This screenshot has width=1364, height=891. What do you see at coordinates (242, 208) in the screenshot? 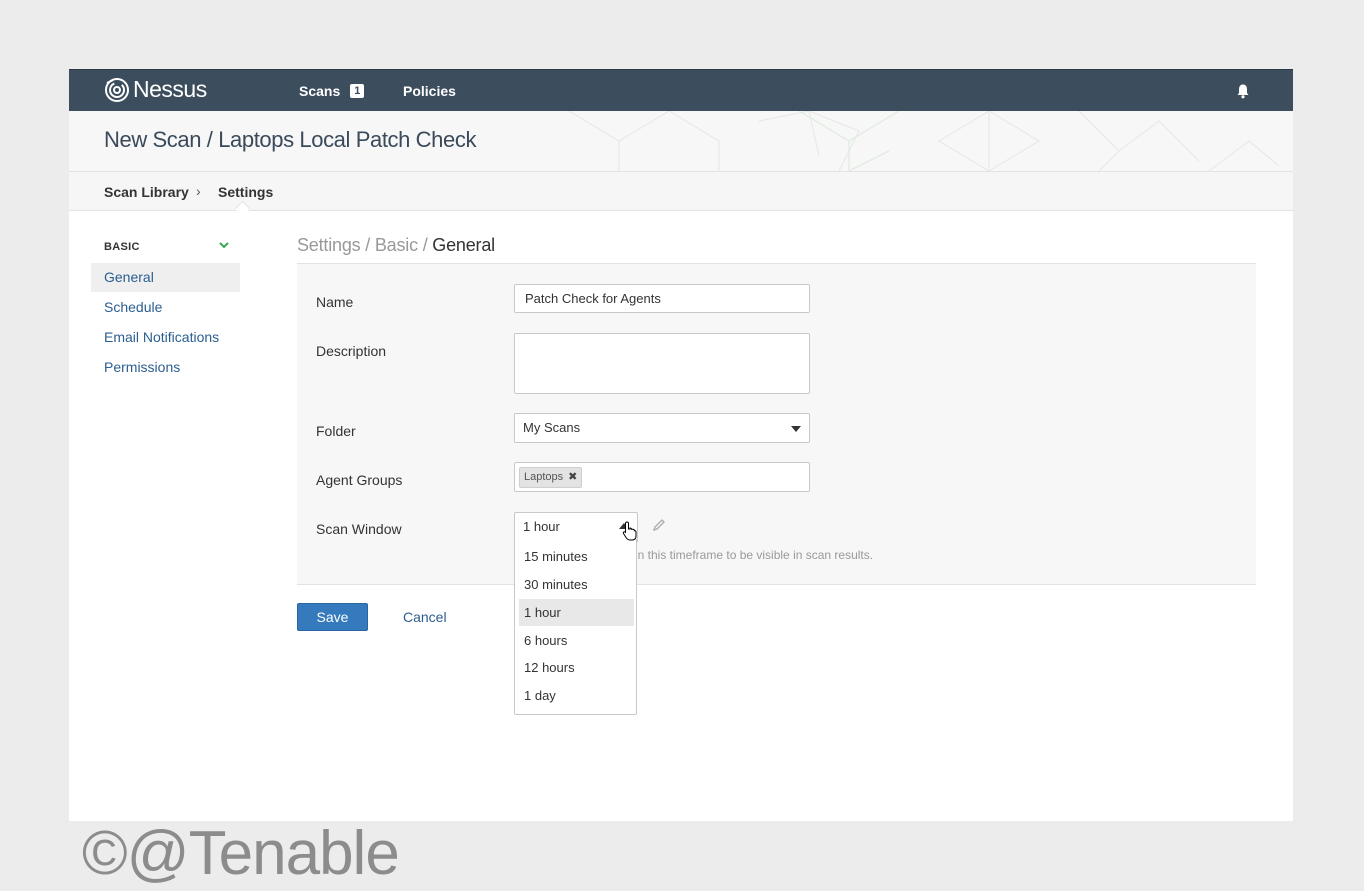
I see `breadcrumb-active-pointer` at bounding box center [242, 208].